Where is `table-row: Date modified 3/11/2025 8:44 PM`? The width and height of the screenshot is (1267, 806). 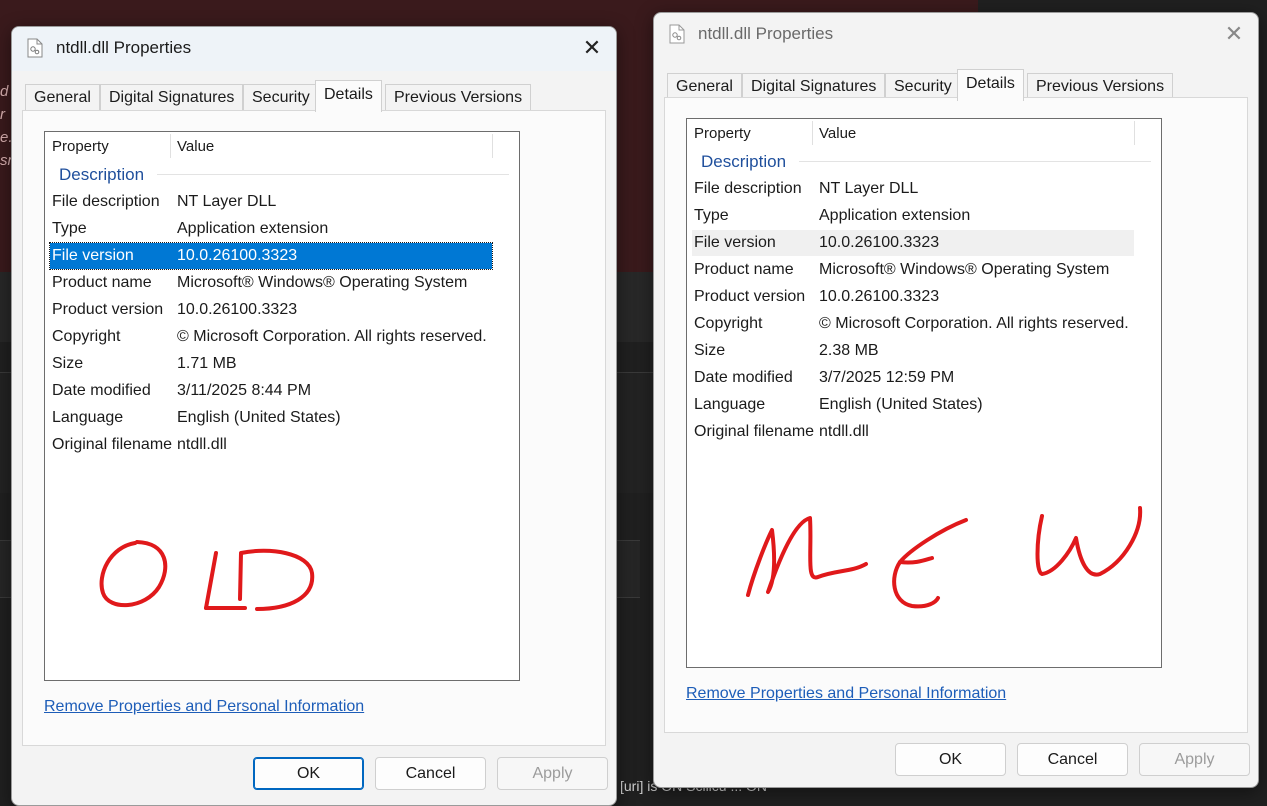 table-row: Date modified 3/11/2025 8:44 PM is located at coordinates (271, 391).